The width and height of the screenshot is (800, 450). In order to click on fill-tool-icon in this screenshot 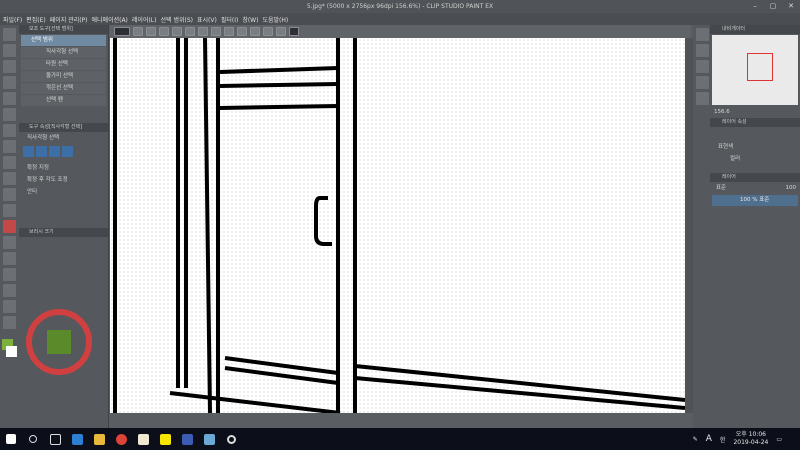, I will do `click(9, 226)`.